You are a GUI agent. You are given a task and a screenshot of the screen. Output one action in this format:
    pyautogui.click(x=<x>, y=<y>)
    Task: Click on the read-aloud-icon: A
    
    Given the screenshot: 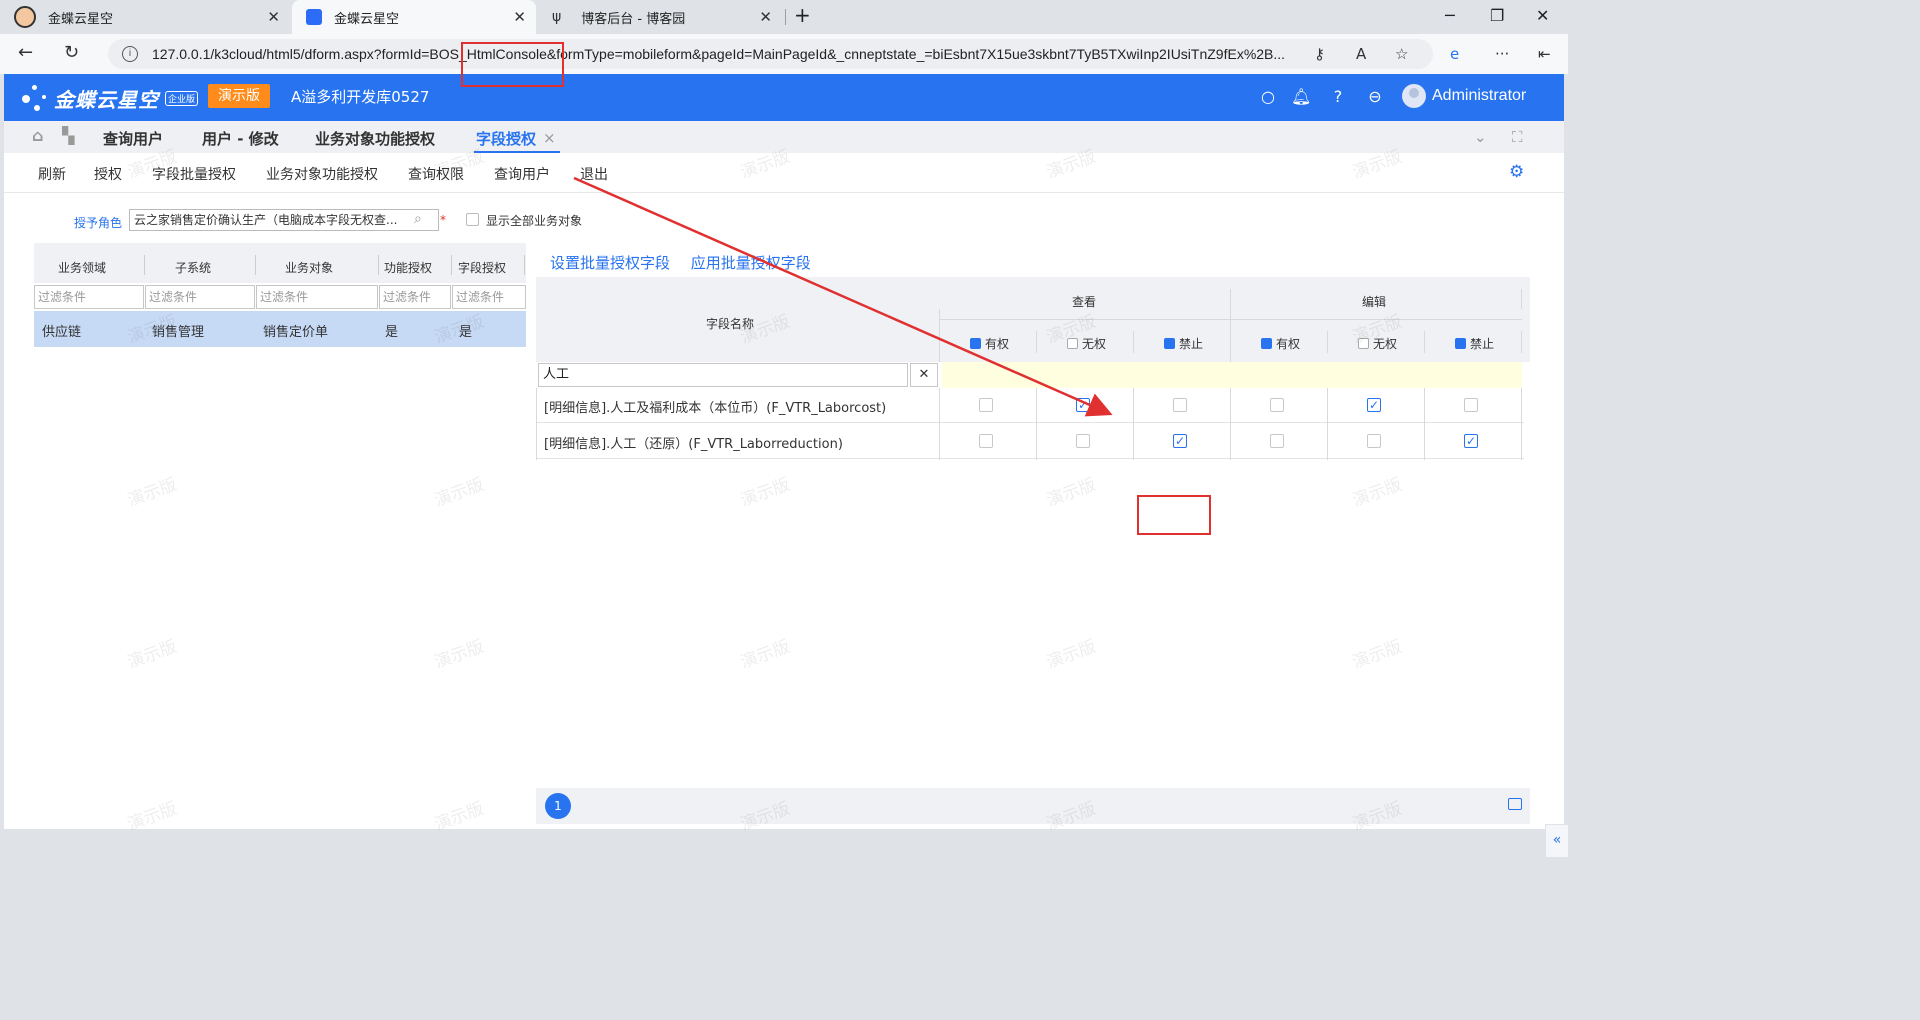 What is the action you would take?
    pyautogui.click(x=1361, y=54)
    